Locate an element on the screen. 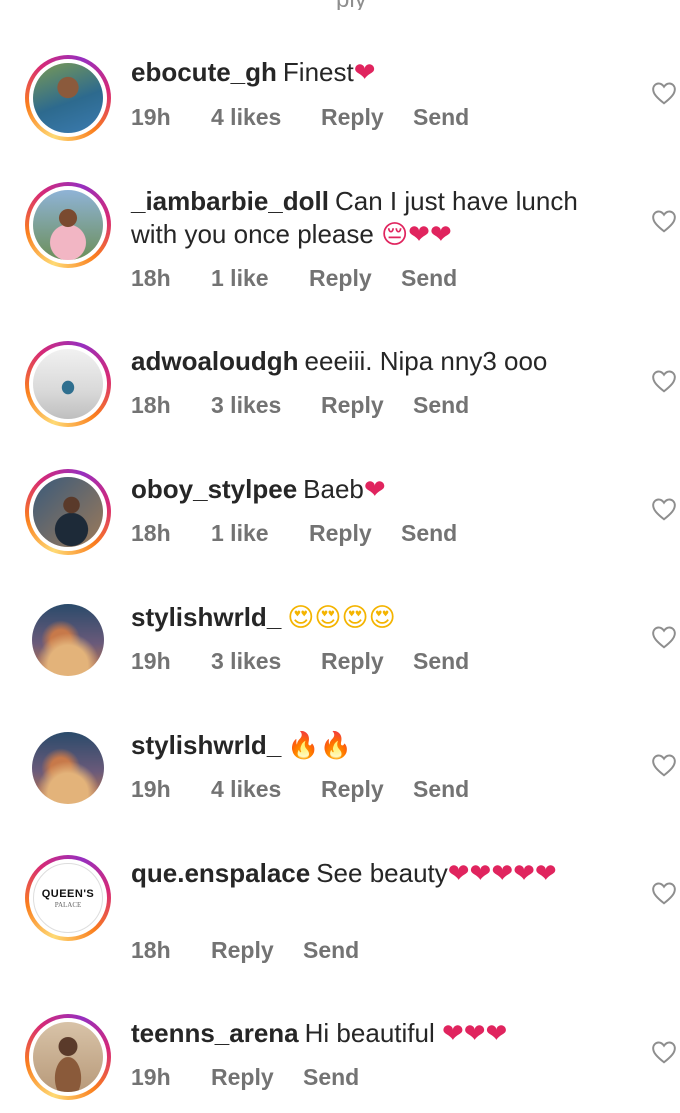  comment-username: oboy_stylpee is located at coordinates (214, 489).